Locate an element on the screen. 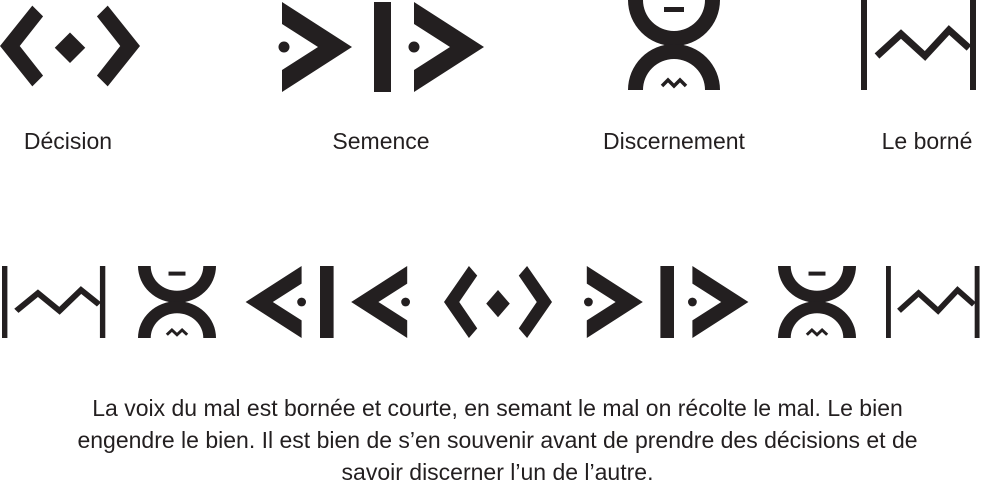 This screenshot has width=995, height=488. sequence-semence-mirrored-icon is located at coordinates (327, 302).